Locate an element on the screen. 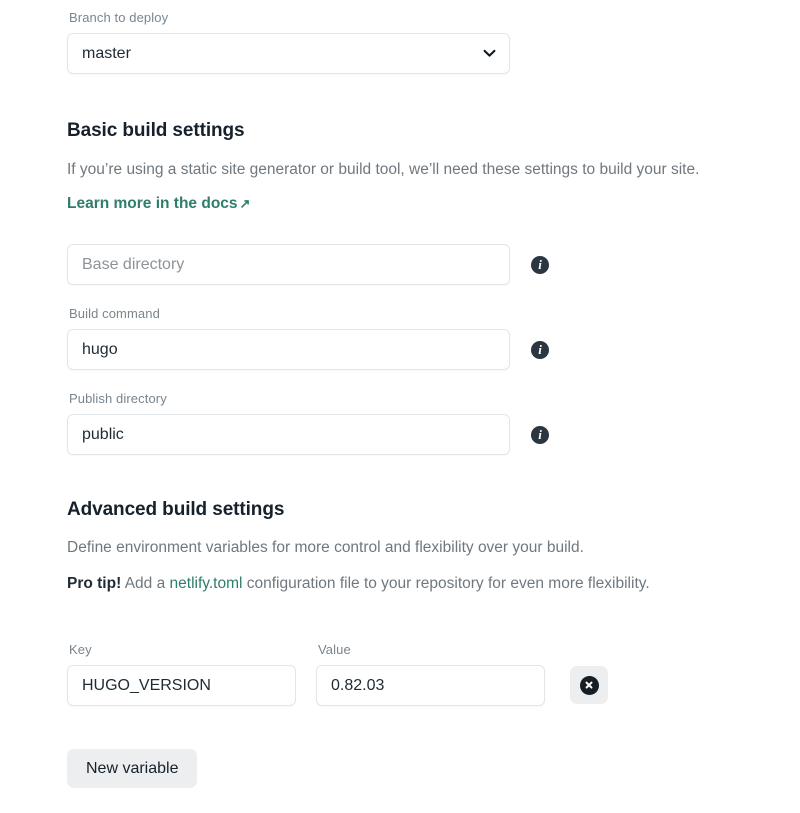  publish-directory-row: public i is located at coordinates (433, 434).